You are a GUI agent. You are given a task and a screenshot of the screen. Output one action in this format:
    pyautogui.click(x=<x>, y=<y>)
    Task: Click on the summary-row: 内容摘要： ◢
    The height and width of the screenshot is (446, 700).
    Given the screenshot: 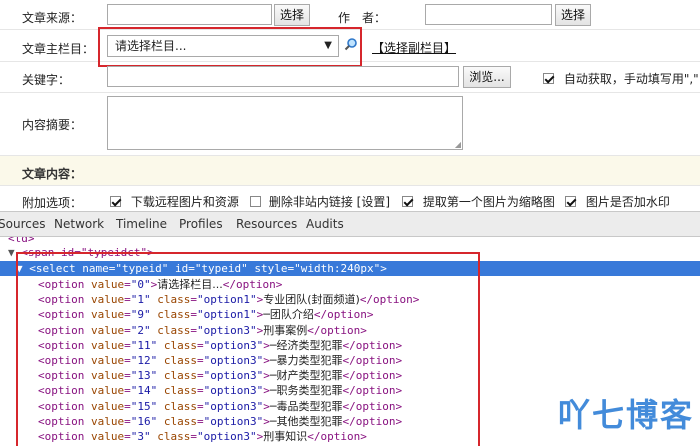 What is the action you would take?
    pyautogui.click(x=350, y=124)
    